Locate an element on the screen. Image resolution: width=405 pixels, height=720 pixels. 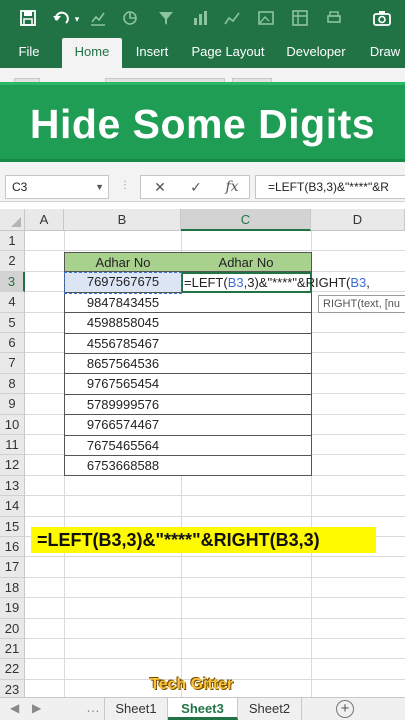
row-header-21: 21 is located at coordinates (12, 649).